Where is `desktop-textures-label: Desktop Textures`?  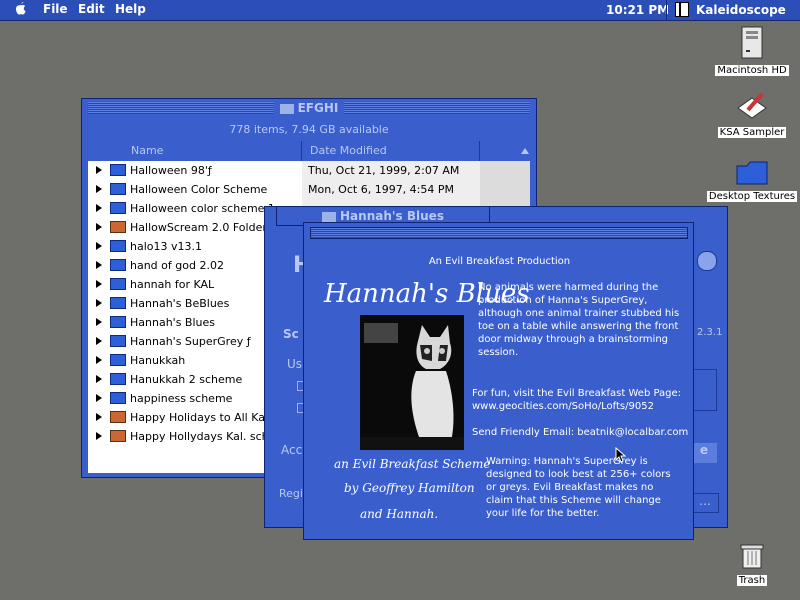
desktop-textures-label: Desktop Textures is located at coordinates (752, 196).